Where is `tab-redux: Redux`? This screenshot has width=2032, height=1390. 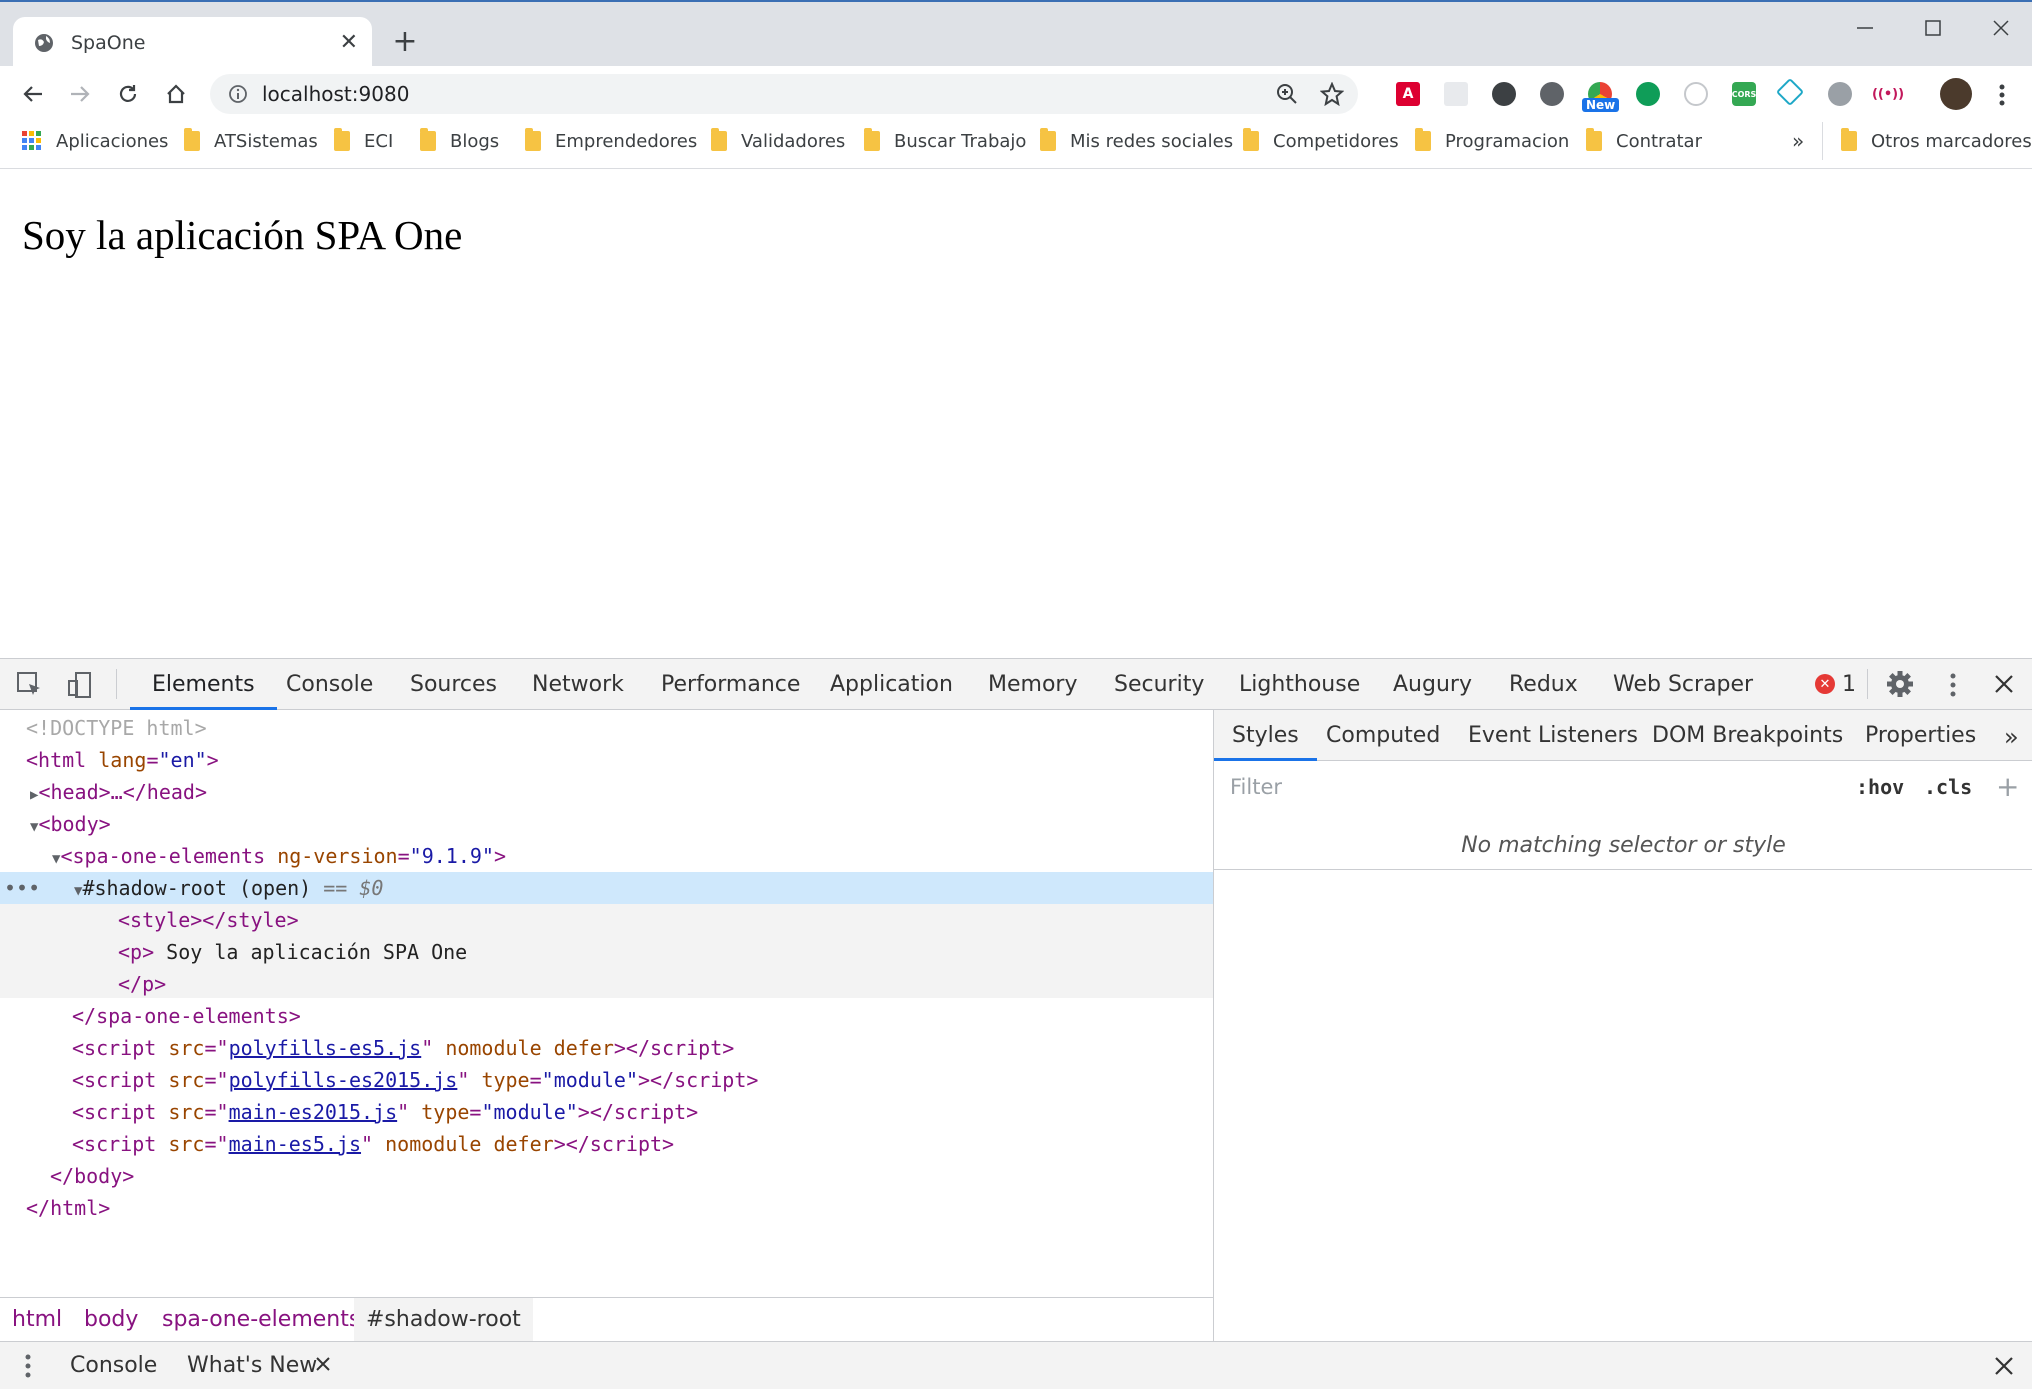 tab-redux: Redux is located at coordinates (1543, 684).